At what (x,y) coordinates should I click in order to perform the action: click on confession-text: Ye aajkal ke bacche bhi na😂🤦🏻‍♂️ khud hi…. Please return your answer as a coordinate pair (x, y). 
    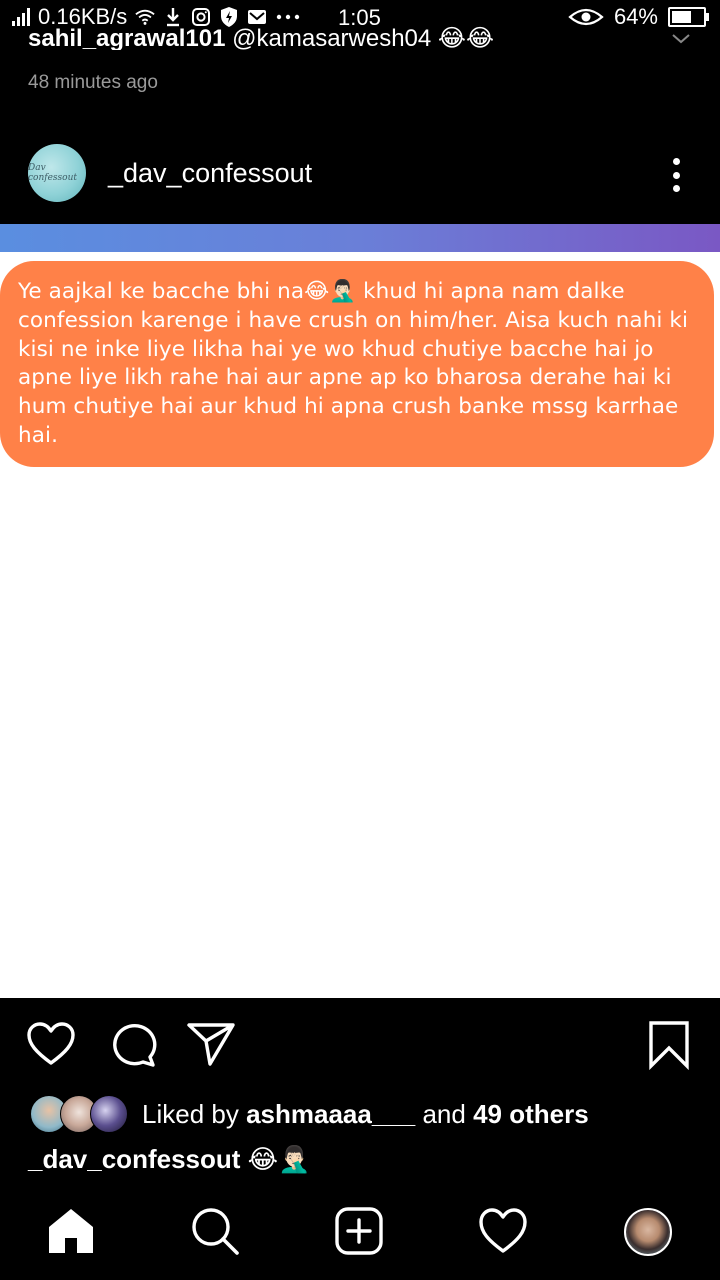
    Looking at the image, I should click on (353, 363).